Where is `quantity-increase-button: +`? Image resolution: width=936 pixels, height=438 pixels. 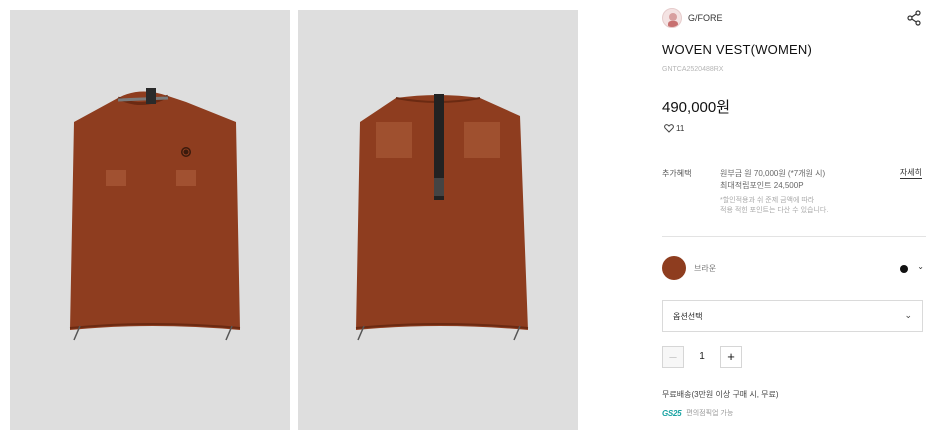
quantity-increase-button: + is located at coordinates (731, 357).